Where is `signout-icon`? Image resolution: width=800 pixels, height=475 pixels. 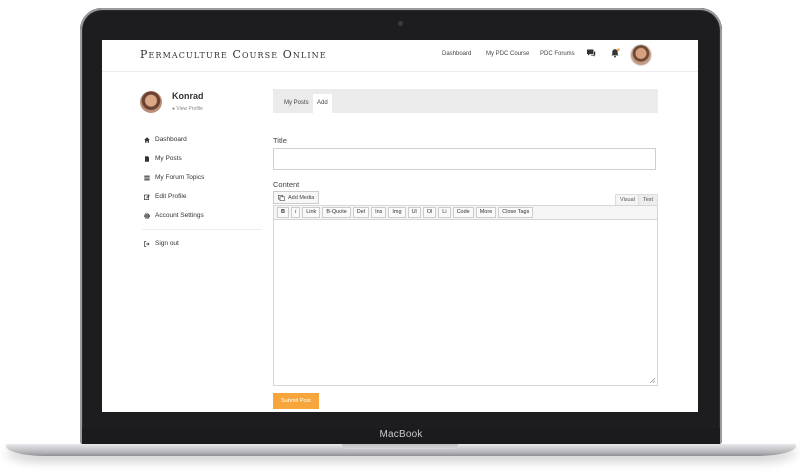 signout-icon is located at coordinates (147, 243).